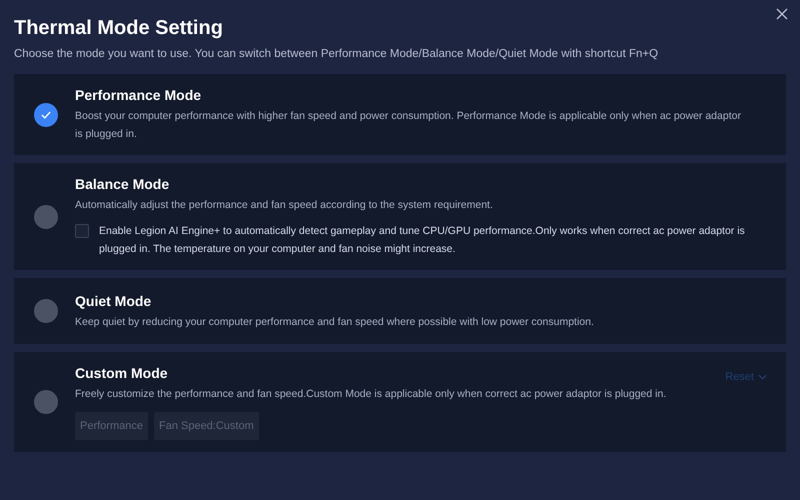  I want to click on mode-title: Balance Mode, so click(122, 184).